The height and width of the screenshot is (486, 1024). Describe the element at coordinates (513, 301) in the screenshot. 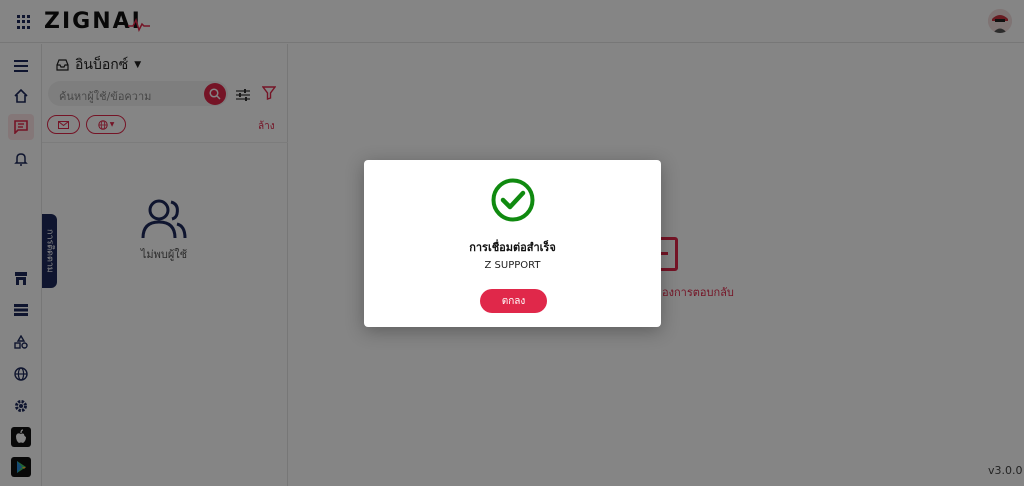

I see `ok-button: ตกลง` at that location.